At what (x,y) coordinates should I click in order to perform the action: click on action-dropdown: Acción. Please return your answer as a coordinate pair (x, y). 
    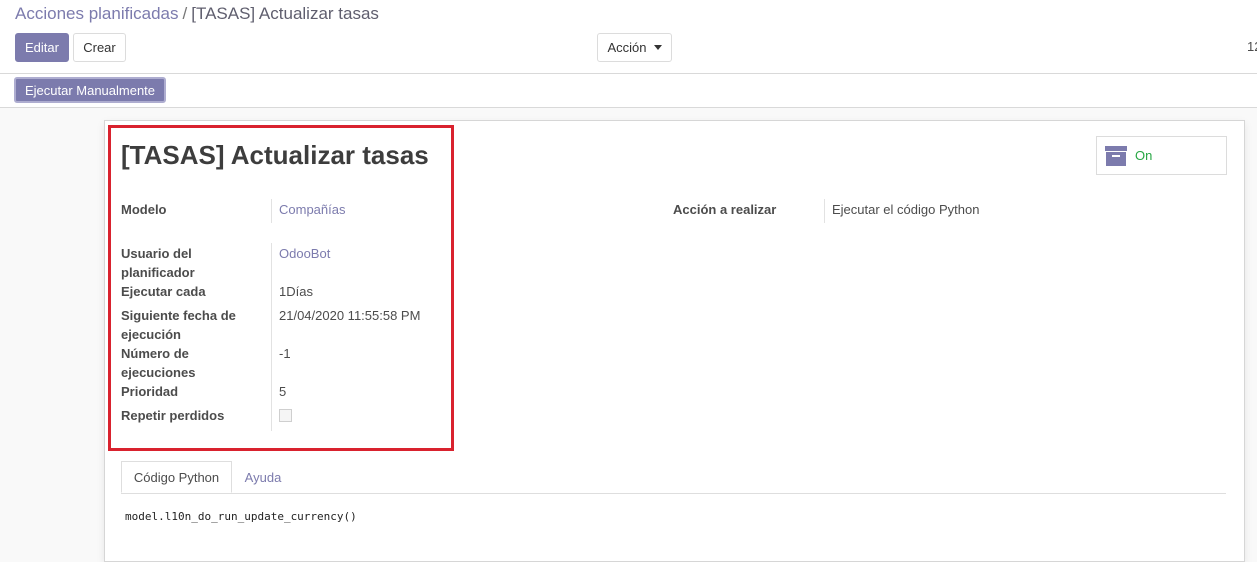
    Looking at the image, I should click on (634, 47).